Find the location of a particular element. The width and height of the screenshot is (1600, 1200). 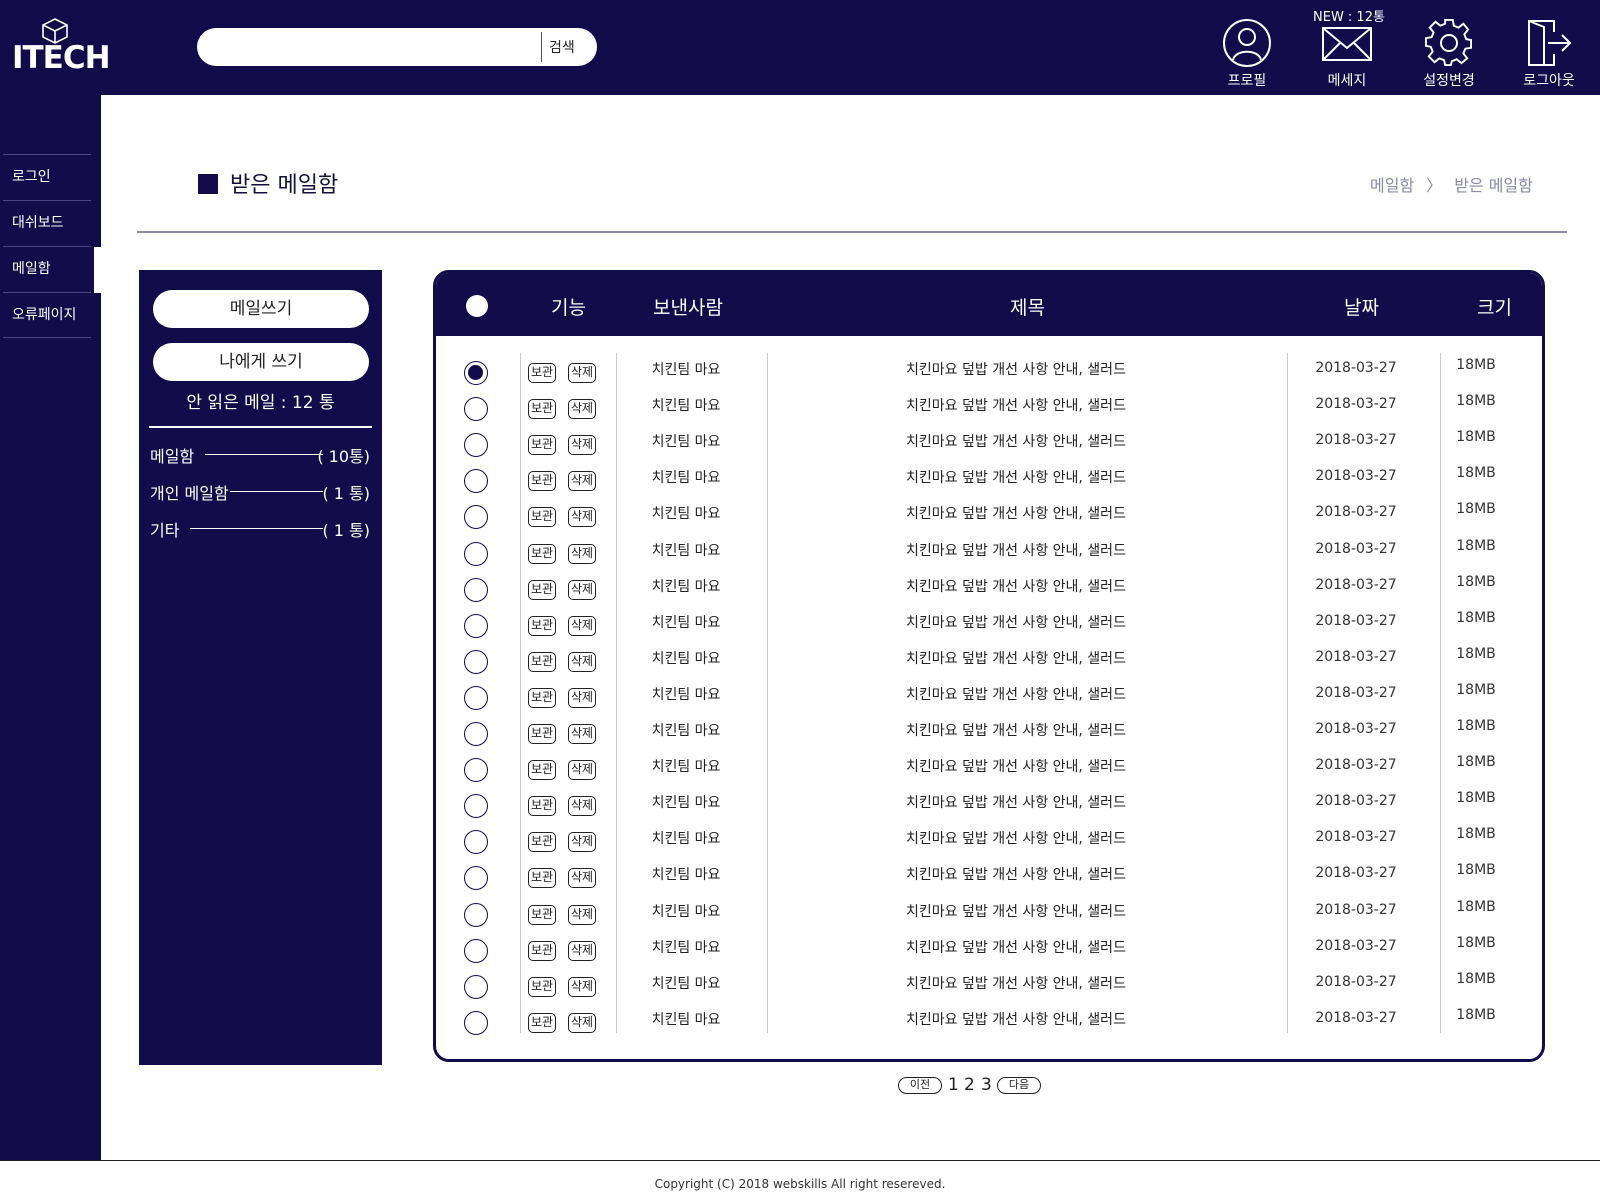

breadcrumb-item-inbox: 받은 메일함 is located at coordinates (1493, 185).